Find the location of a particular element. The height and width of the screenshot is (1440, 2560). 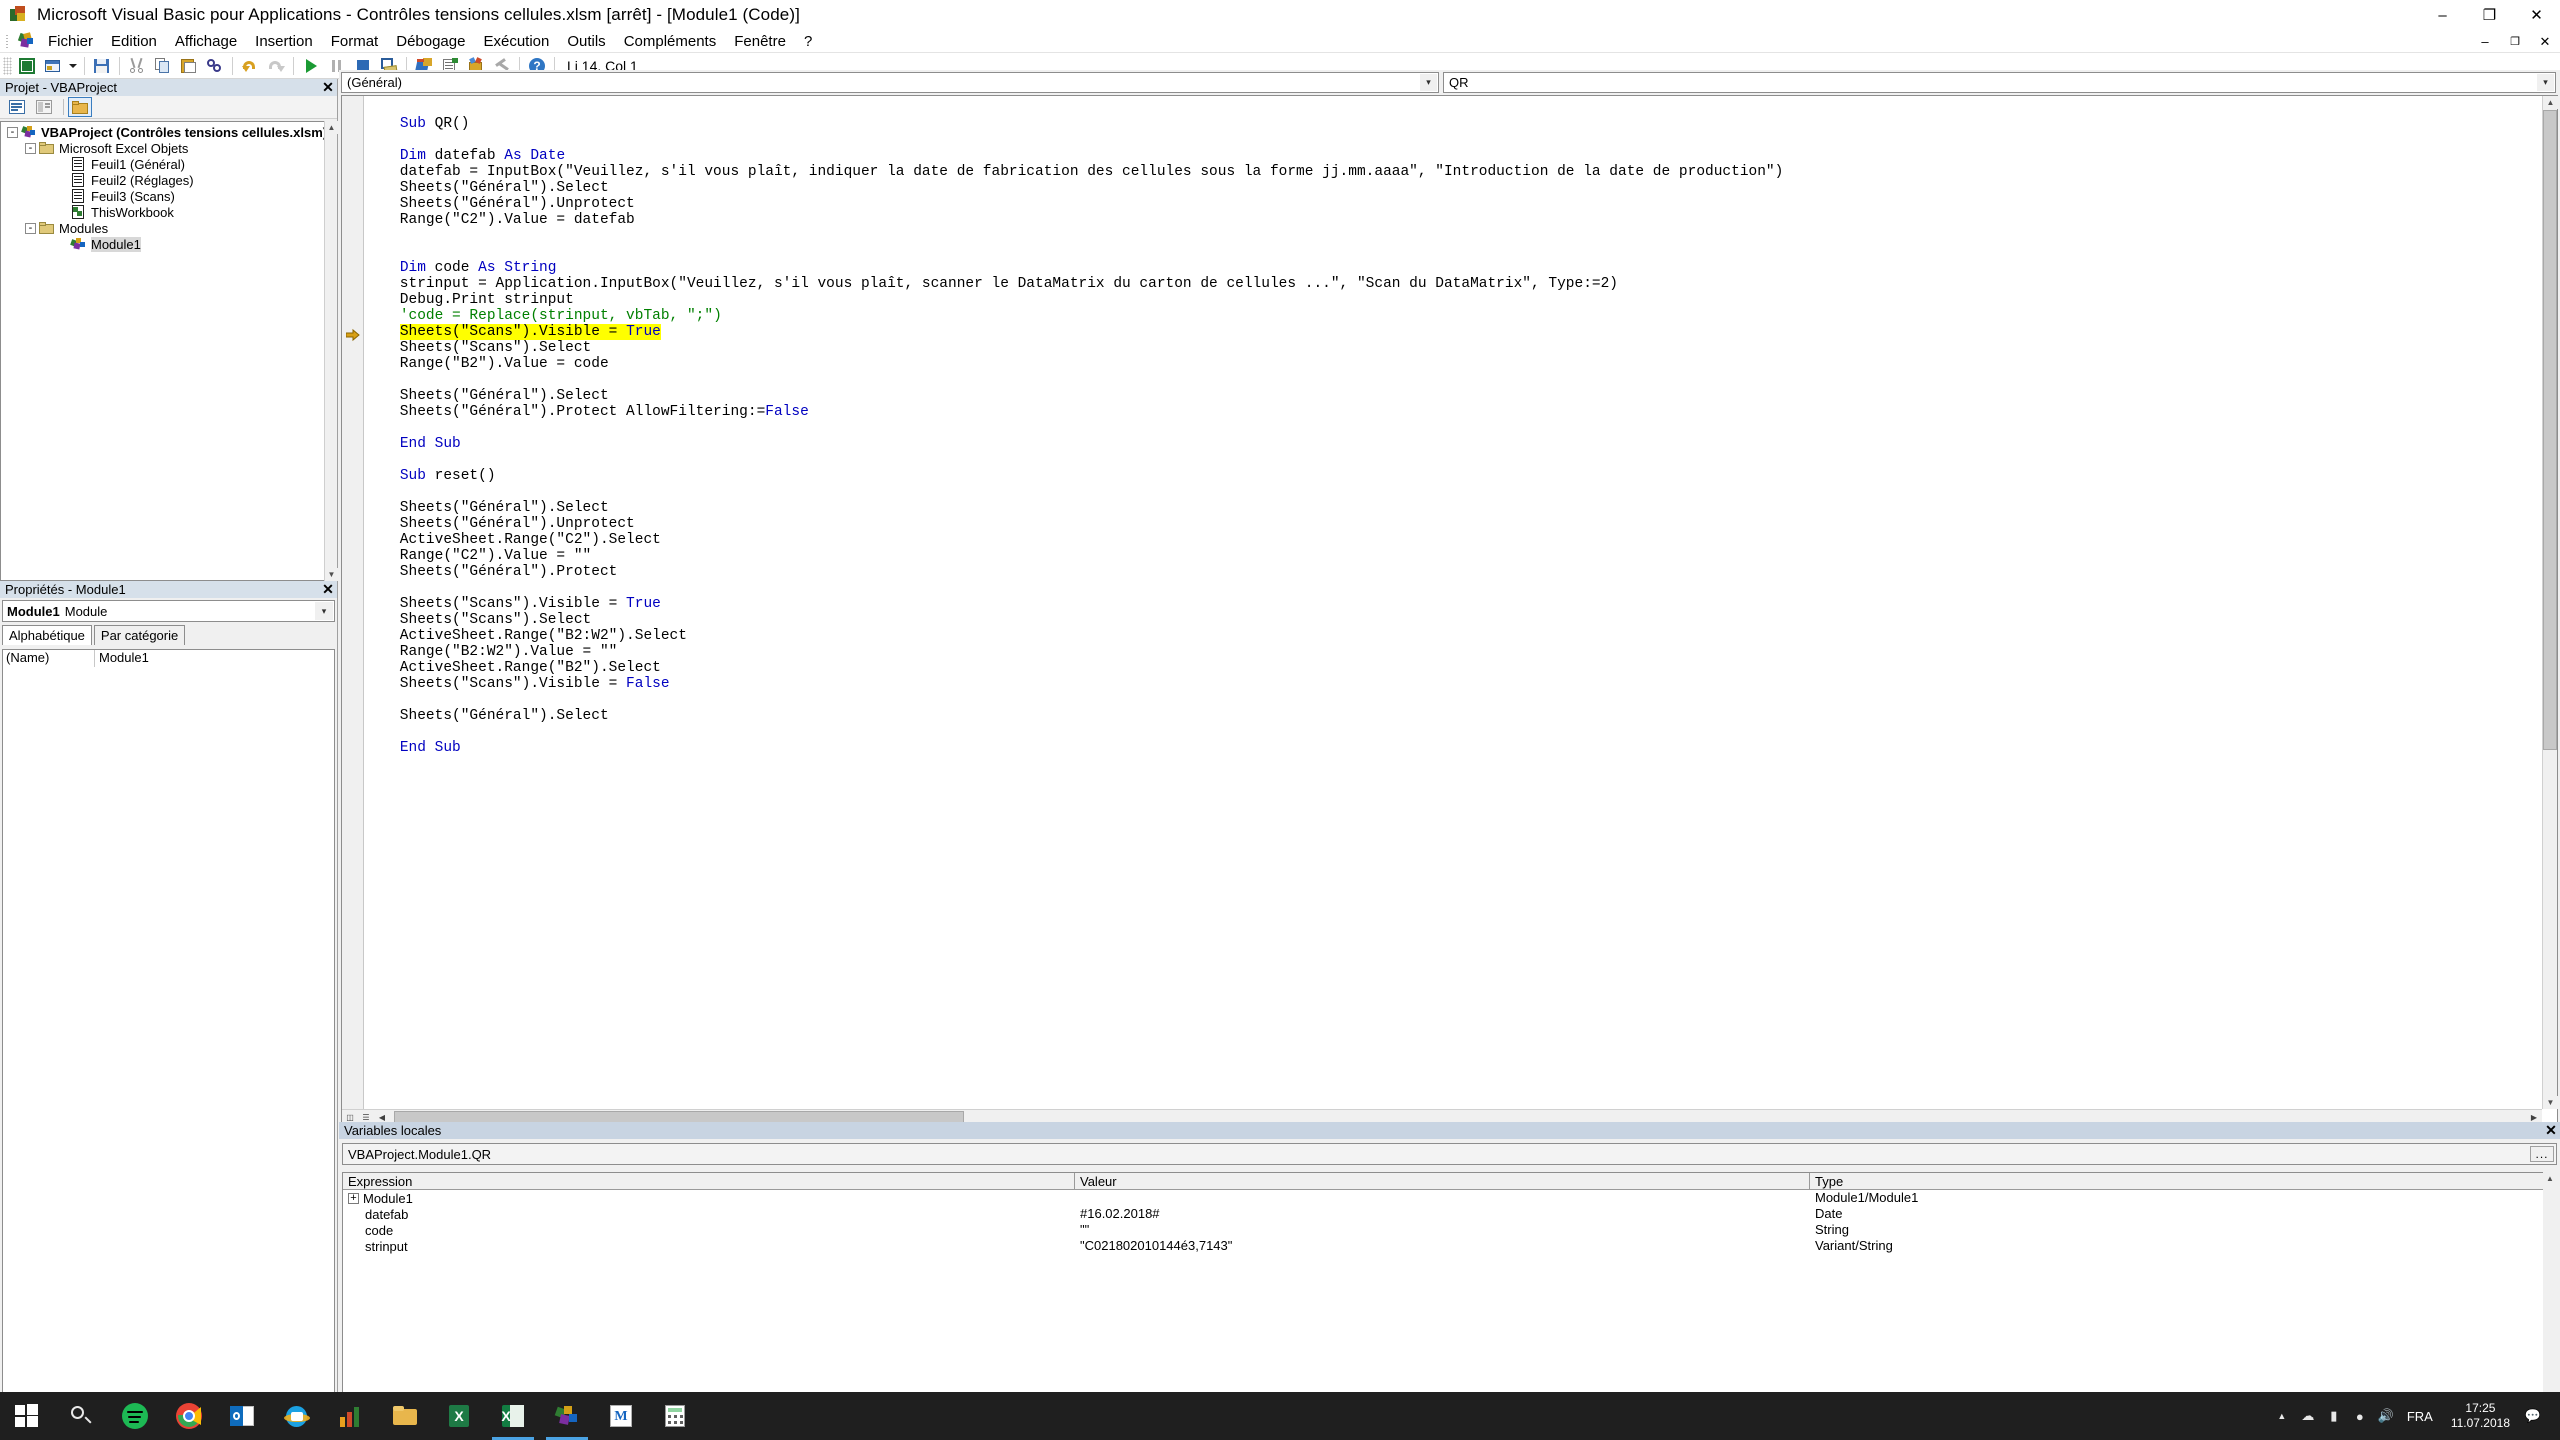

matlab-button: M is located at coordinates (621, 1416).